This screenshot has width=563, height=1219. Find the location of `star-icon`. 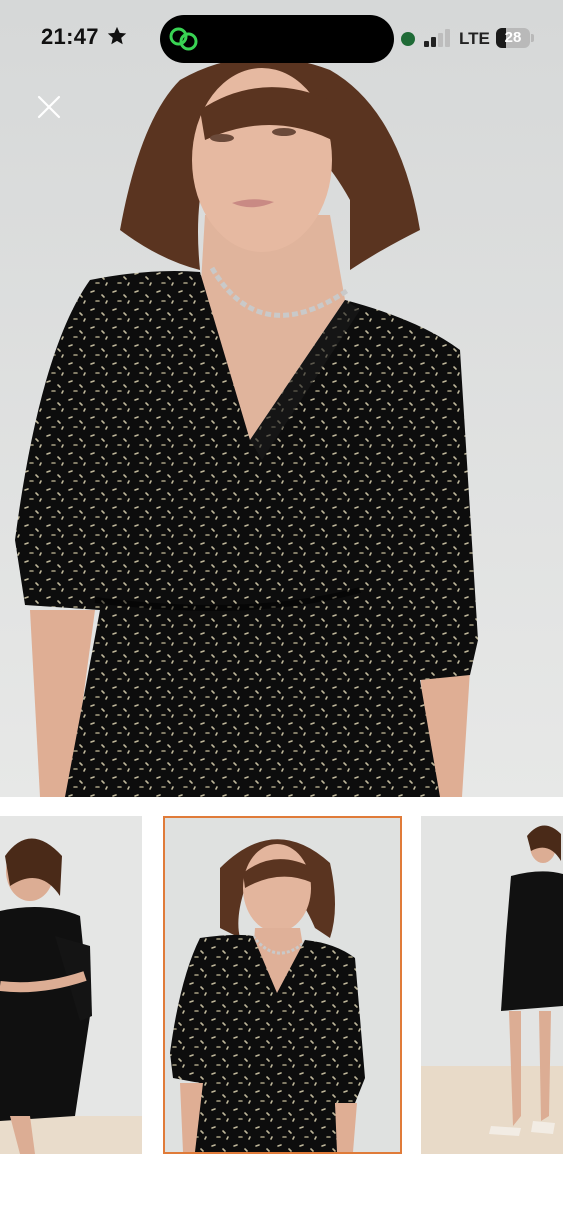

star-icon is located at coordinates (117, 35).